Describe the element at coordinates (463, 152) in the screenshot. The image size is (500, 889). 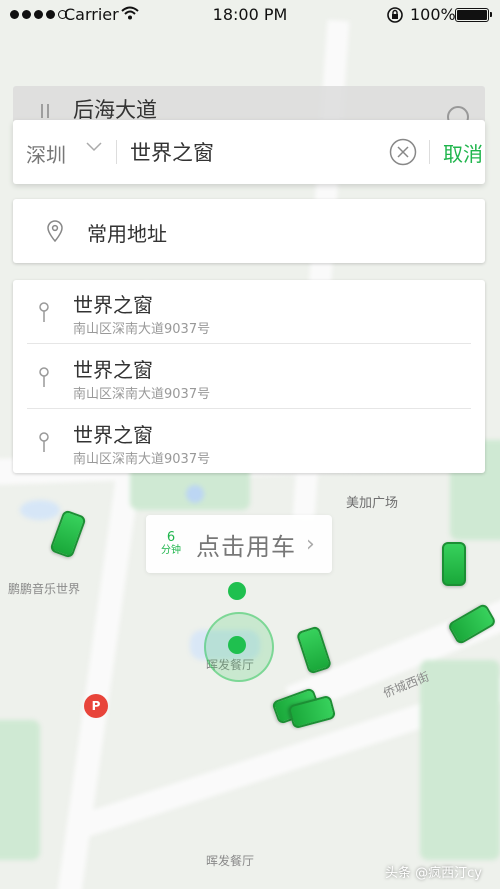
I see `cancel-button: 取消` at that location.